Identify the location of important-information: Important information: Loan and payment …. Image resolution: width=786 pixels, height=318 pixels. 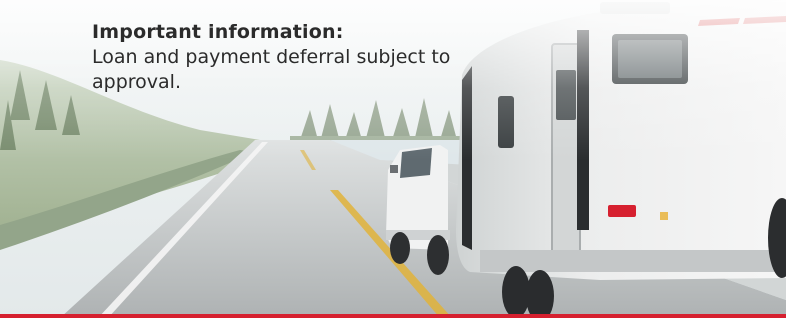
(282, 57).